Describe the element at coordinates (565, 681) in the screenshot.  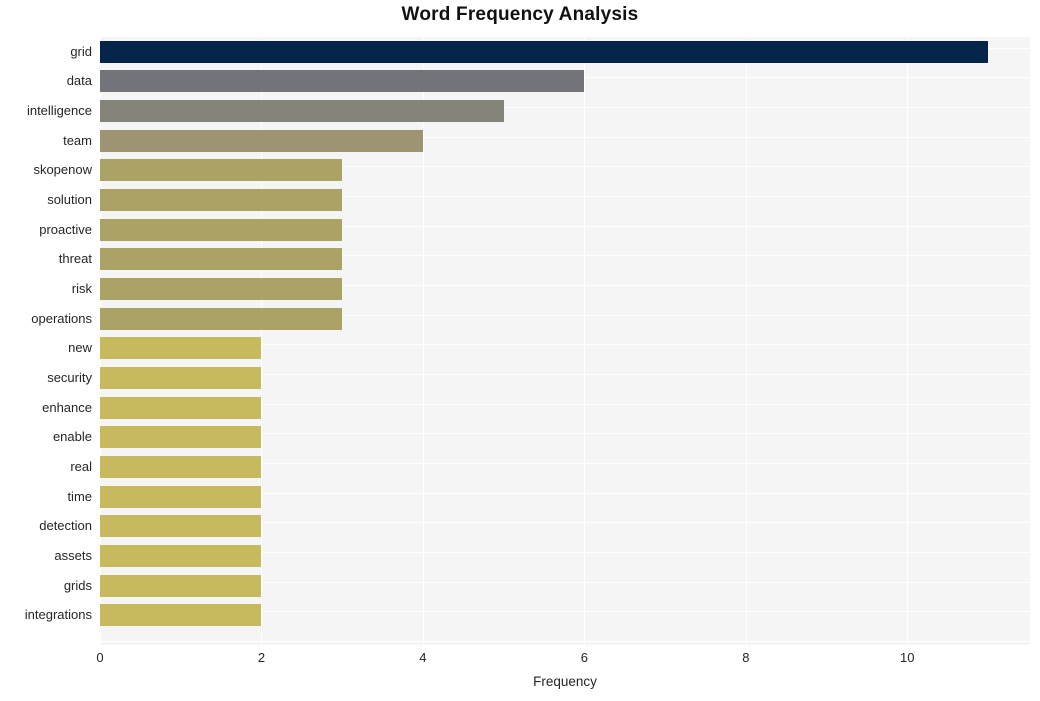
I see `x-axis-title: Frequency` at that location.